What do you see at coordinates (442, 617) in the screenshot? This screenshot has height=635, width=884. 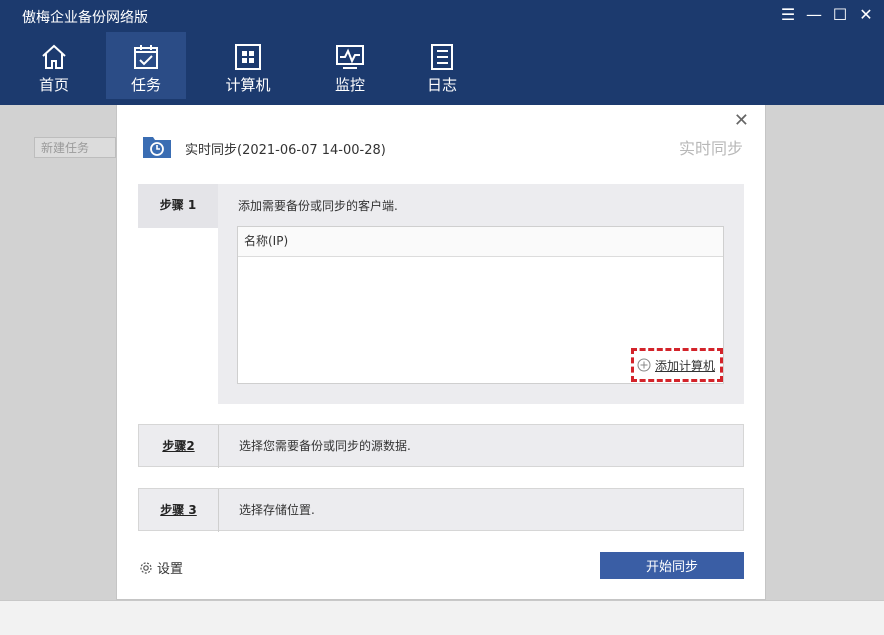 I see `status-strip` at bounding box center [442, 617].